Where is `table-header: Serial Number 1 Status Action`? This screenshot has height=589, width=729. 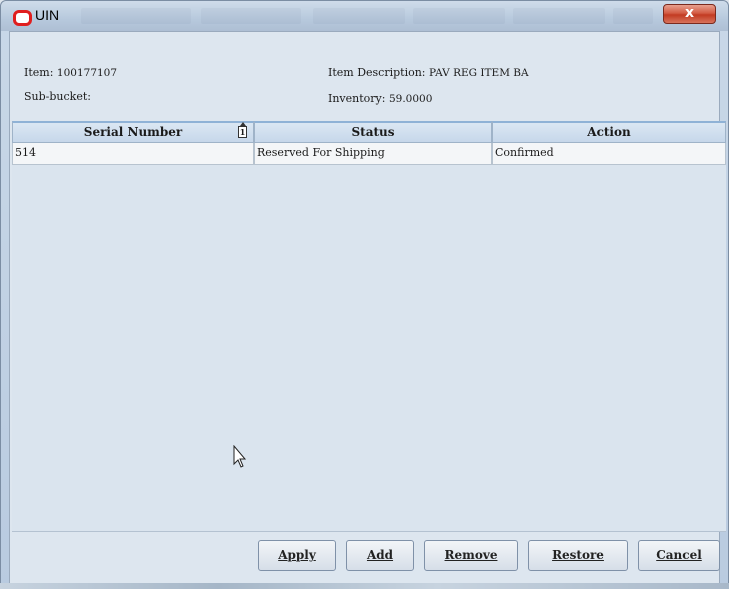 table-header: Serial Number 1 Status Action is located at coordinates (369, 132).